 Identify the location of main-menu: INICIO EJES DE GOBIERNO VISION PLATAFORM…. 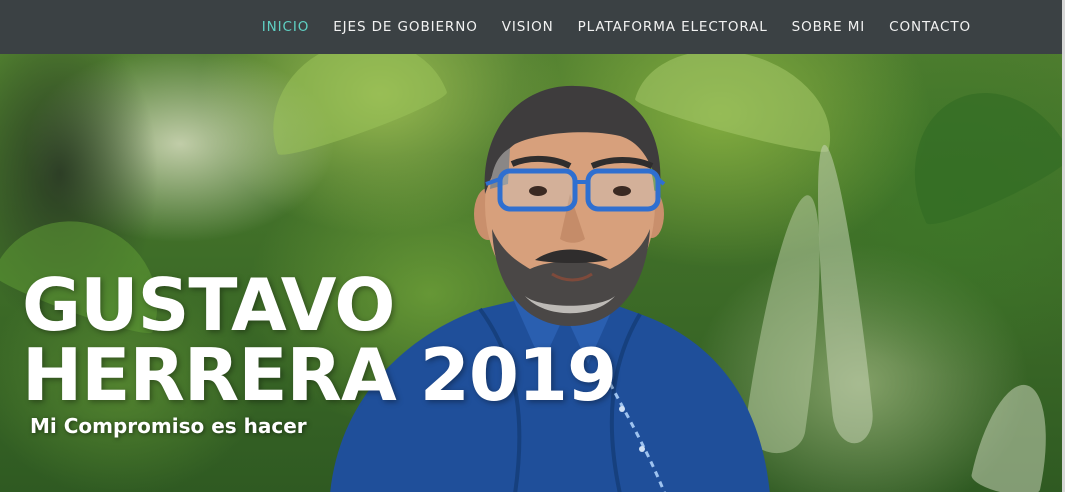
(616, 27).